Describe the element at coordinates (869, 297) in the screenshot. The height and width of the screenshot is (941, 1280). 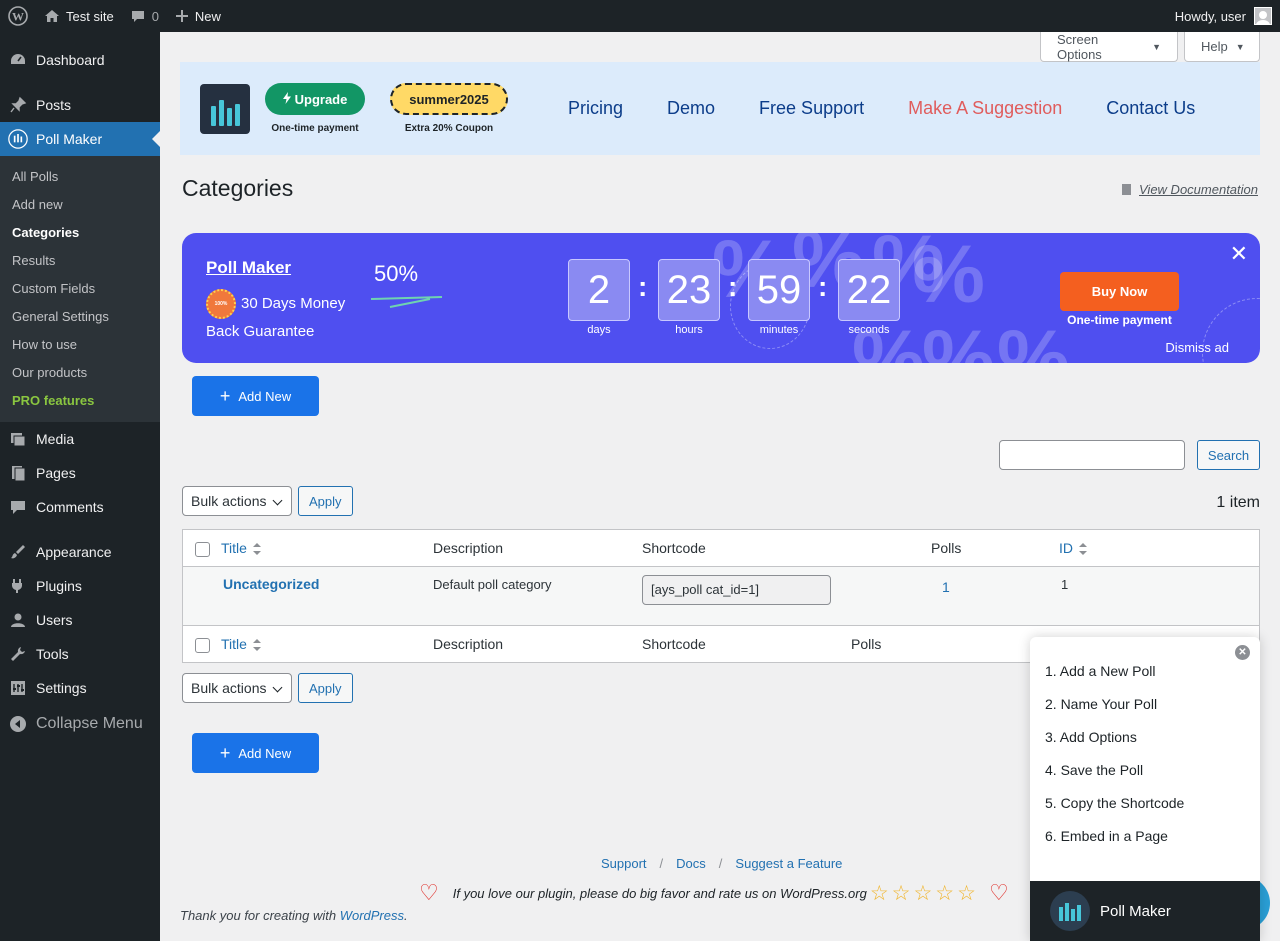
I see `countdown-seconds: 22 seconds` at that location.